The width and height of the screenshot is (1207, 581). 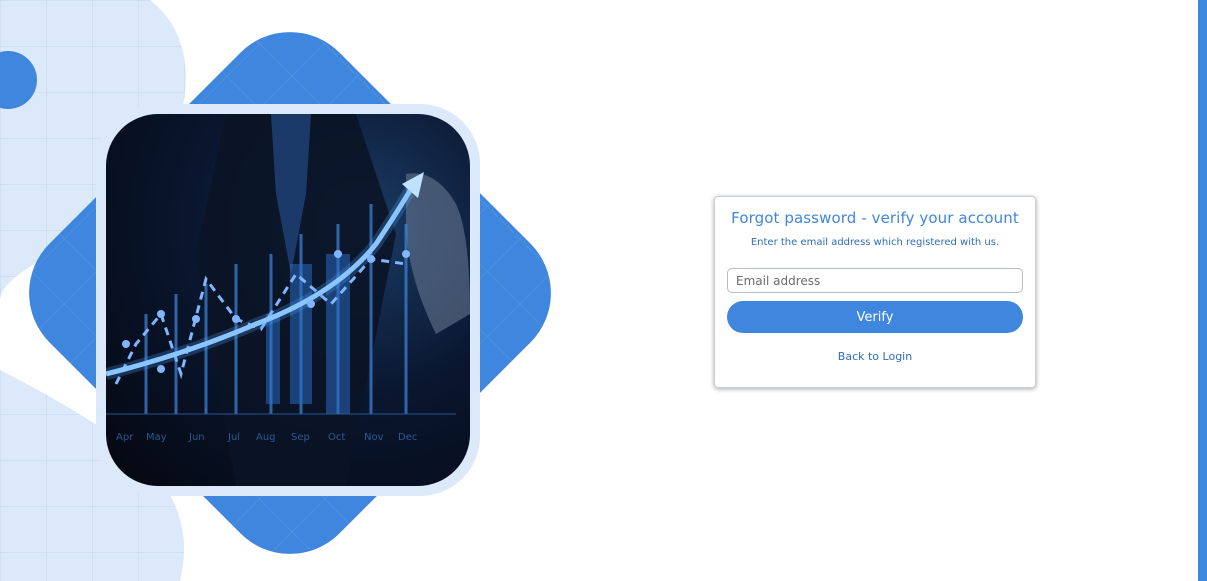 What do you see at coordinates (875, 280) in the screenshot?
I see `email-input` at bounding box center [875, 280].